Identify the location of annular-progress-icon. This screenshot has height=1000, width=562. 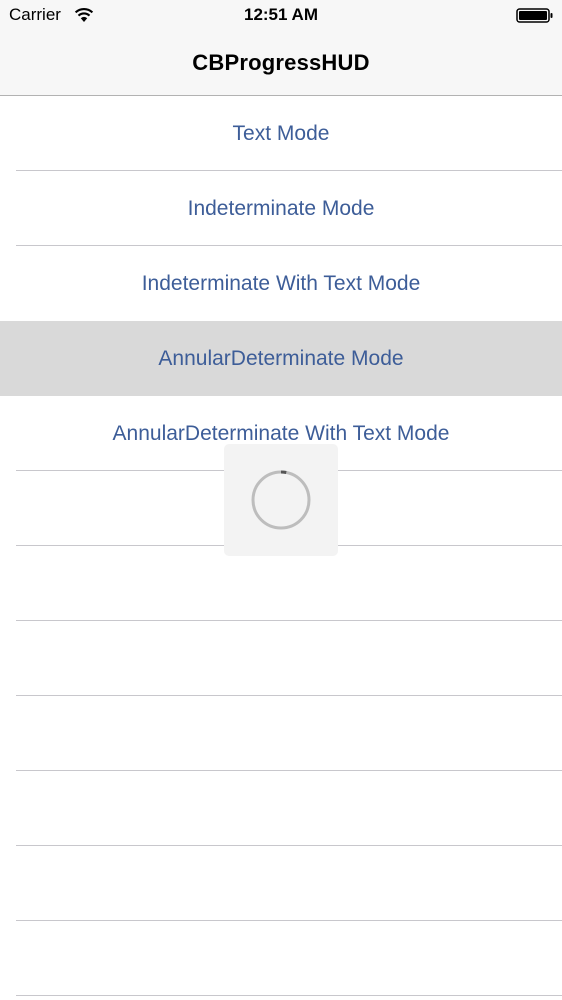
(281, 500).